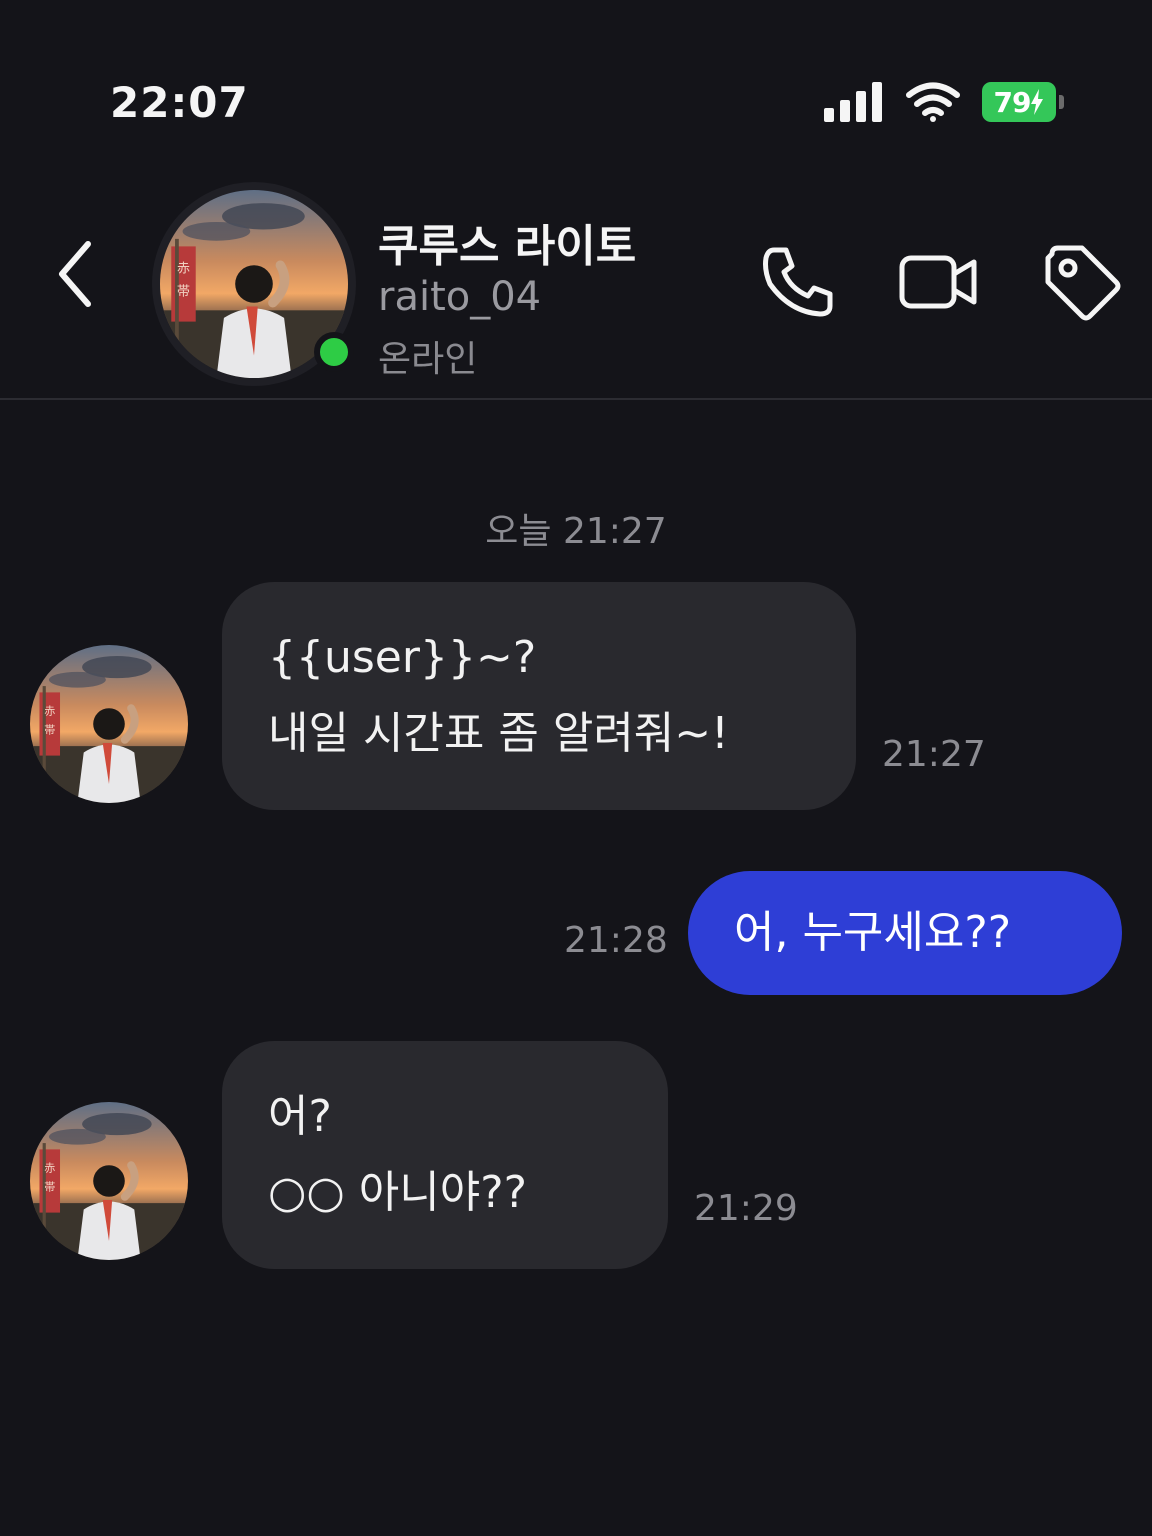  What do you see at coordinates (576, 531) in the screenshot?
I see `date-divider: 오늘 21:27` at bounding box center [576, 531].